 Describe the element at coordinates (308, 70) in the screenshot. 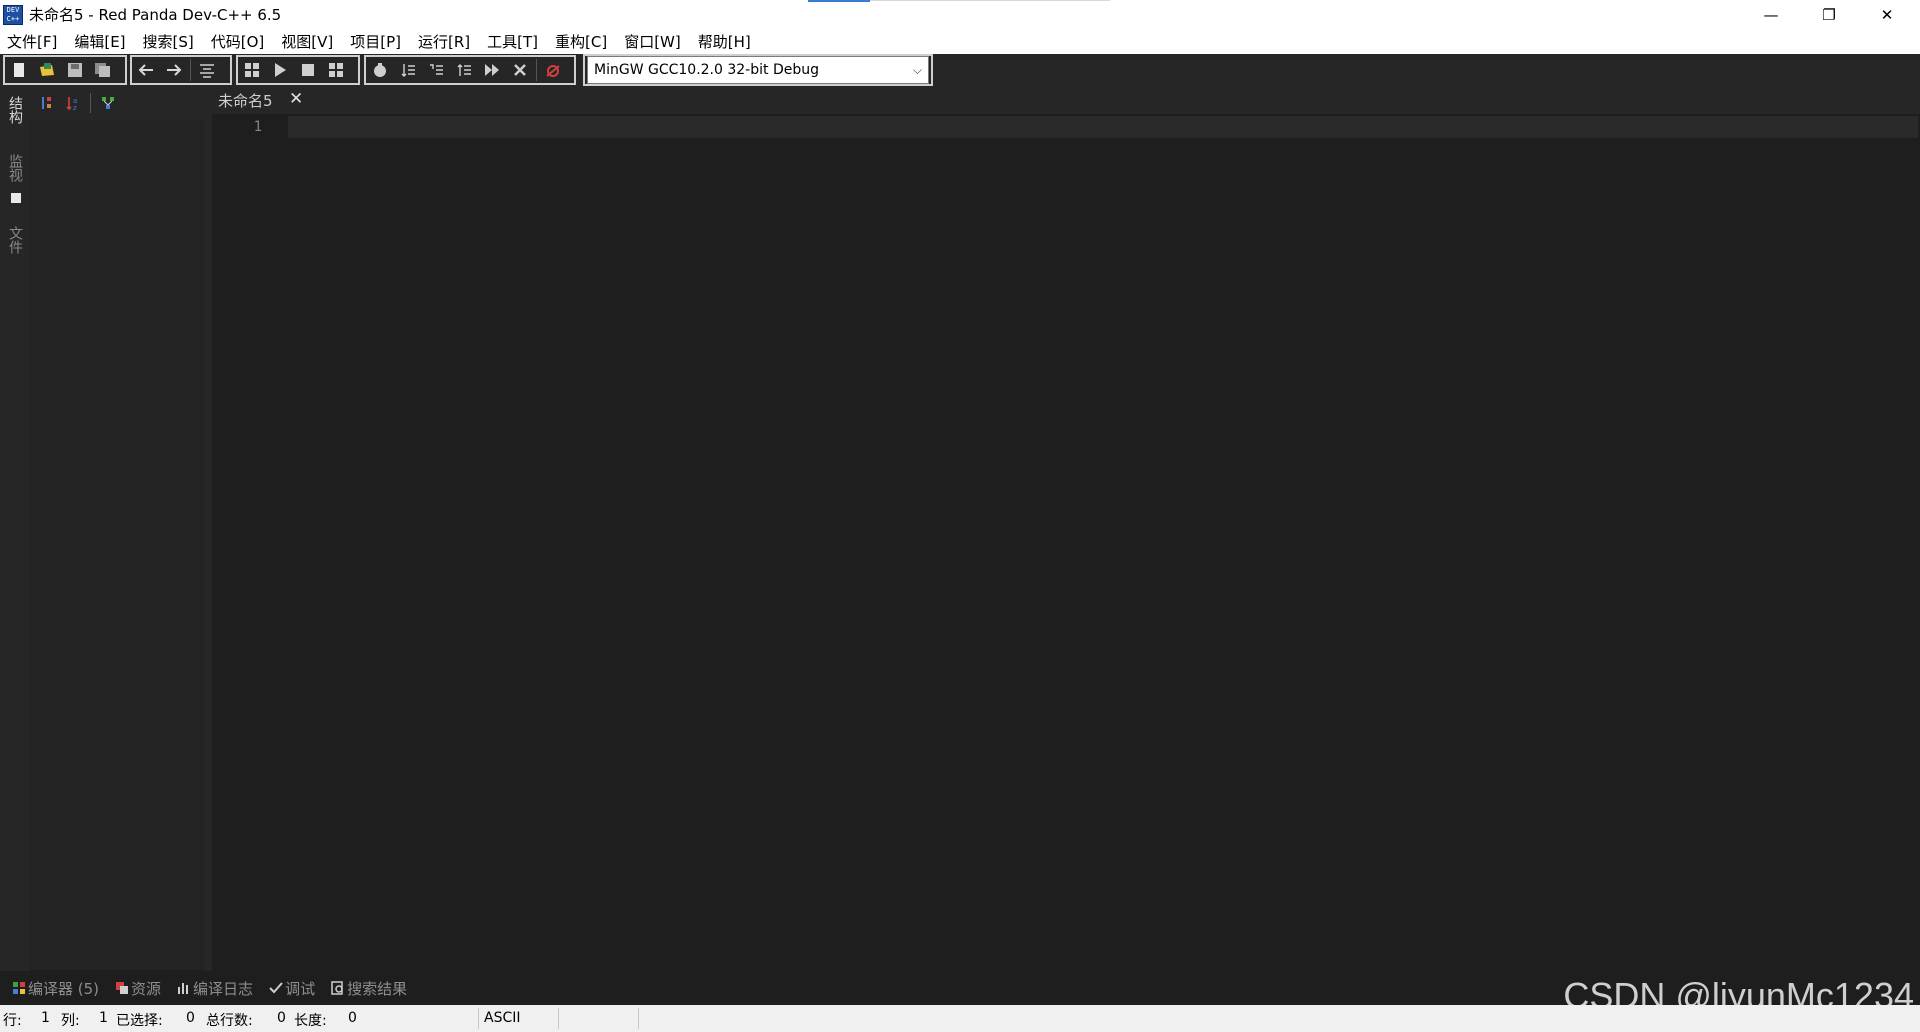

I see `stop-icon` at that location.